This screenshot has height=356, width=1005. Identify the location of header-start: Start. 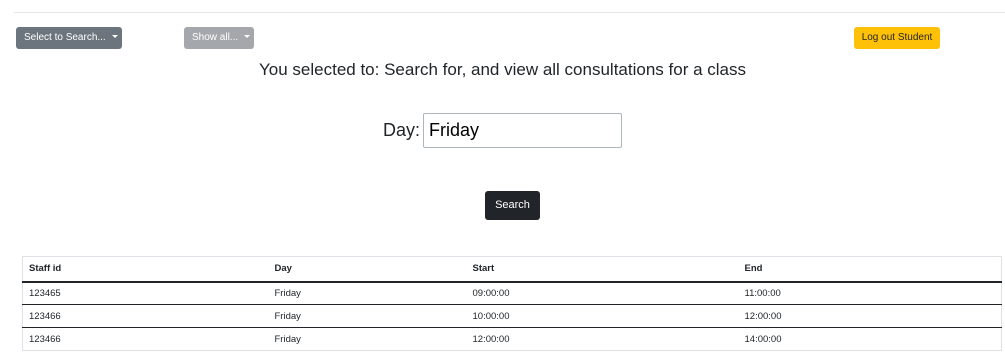
(602, 269).